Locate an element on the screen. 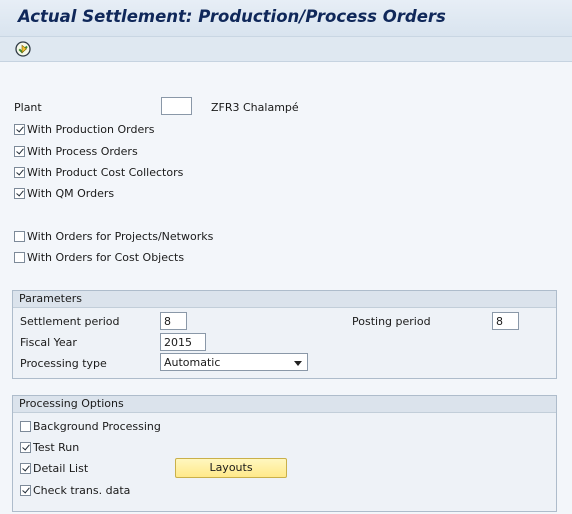 The width and height of the screenshot is (572, 514). qm-orders-checkbox is located at coordinates (19, 193).